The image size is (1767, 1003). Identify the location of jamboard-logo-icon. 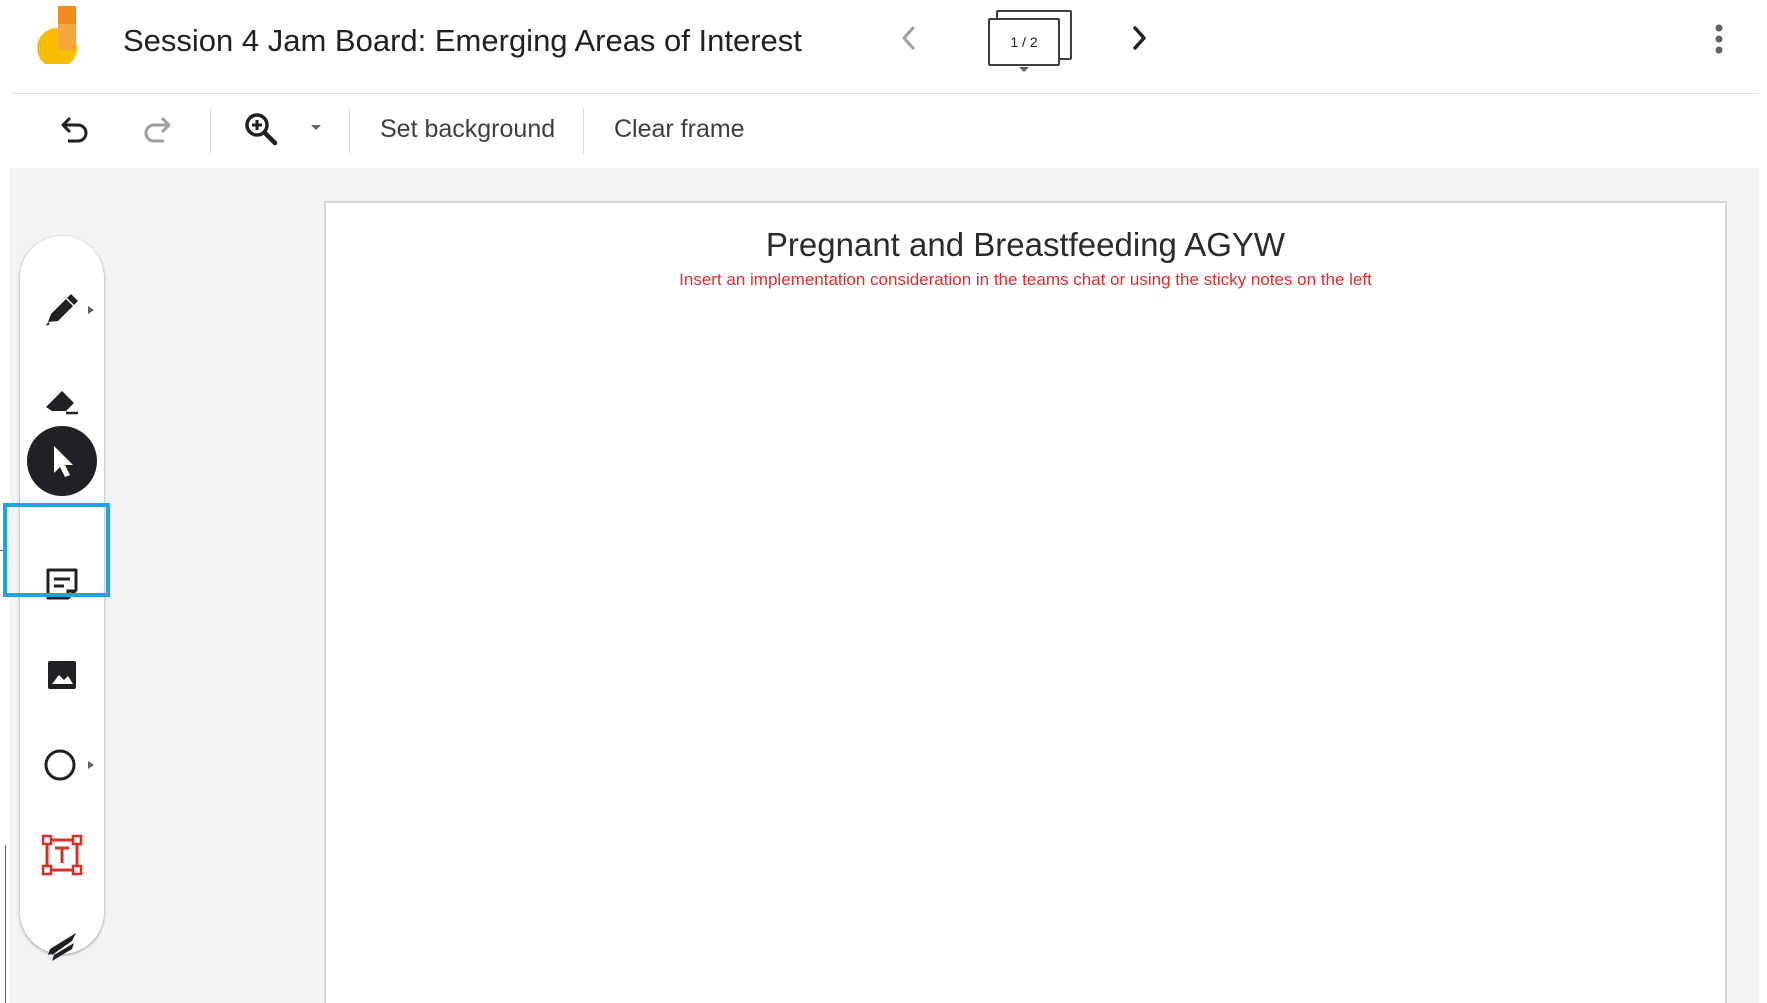
(59, 35).